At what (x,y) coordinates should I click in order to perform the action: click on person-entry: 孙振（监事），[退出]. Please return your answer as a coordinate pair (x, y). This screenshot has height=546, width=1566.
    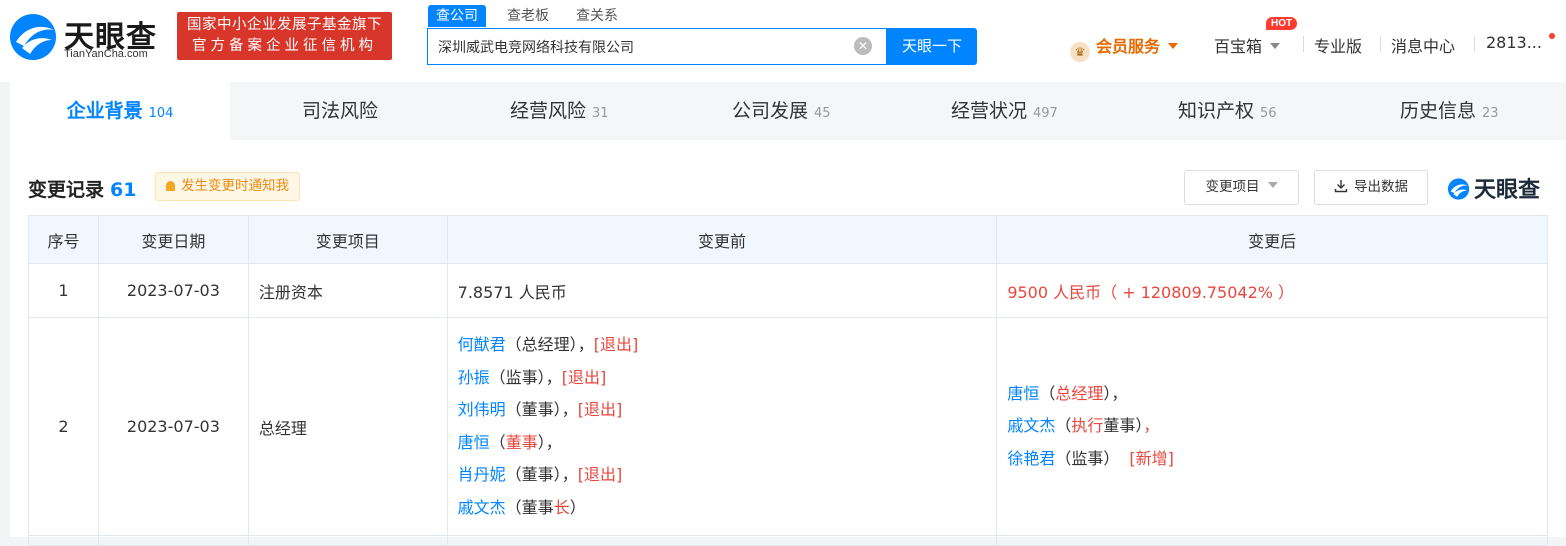
    Looking at the image, I should click on (727, 378).